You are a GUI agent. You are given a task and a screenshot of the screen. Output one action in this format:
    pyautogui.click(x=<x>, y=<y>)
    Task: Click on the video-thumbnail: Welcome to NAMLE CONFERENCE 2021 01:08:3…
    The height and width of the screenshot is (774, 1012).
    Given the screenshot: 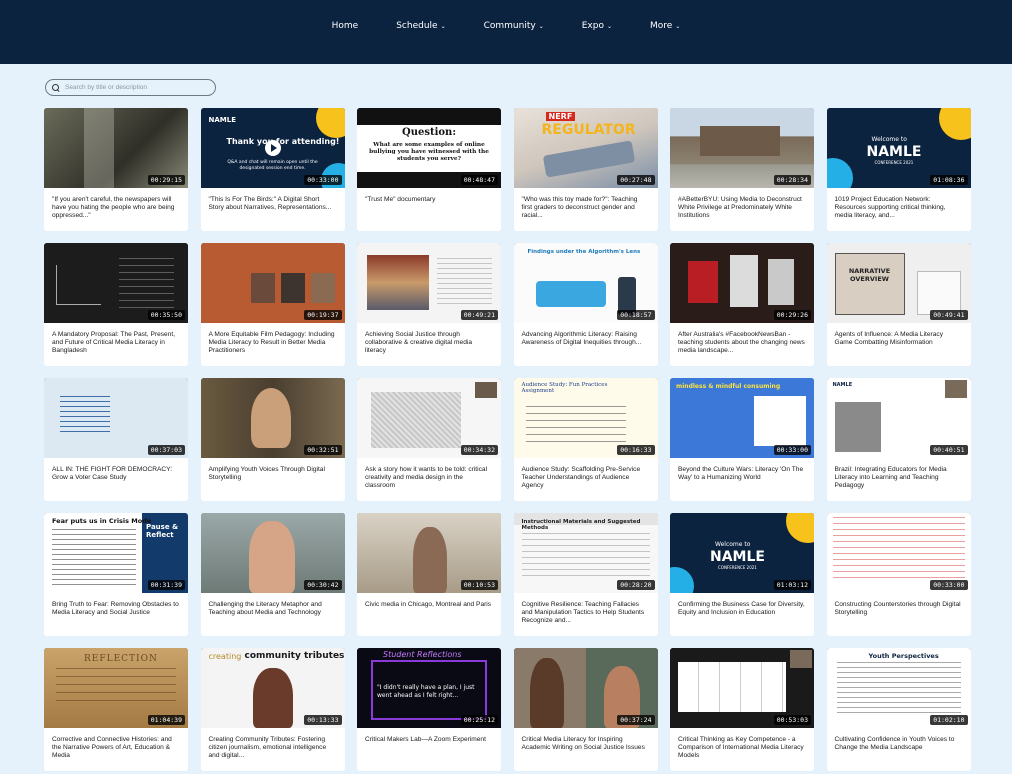 What is the action you would take?
    pyautogui.click(x=898, y=148)
    